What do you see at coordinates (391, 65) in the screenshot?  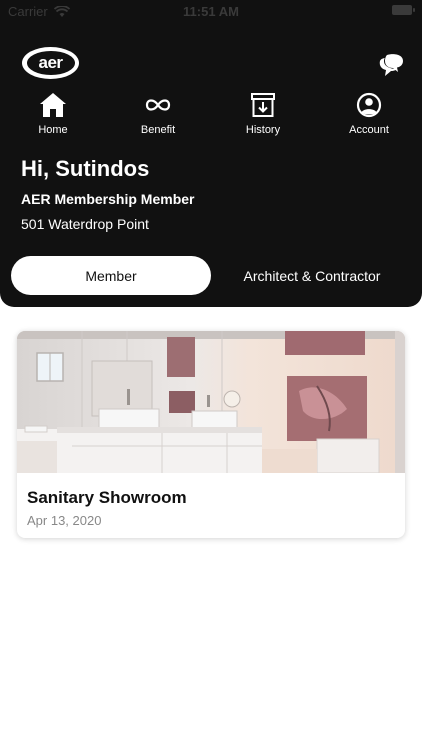 I see `chat-icon` at bounding box center [391, 65].